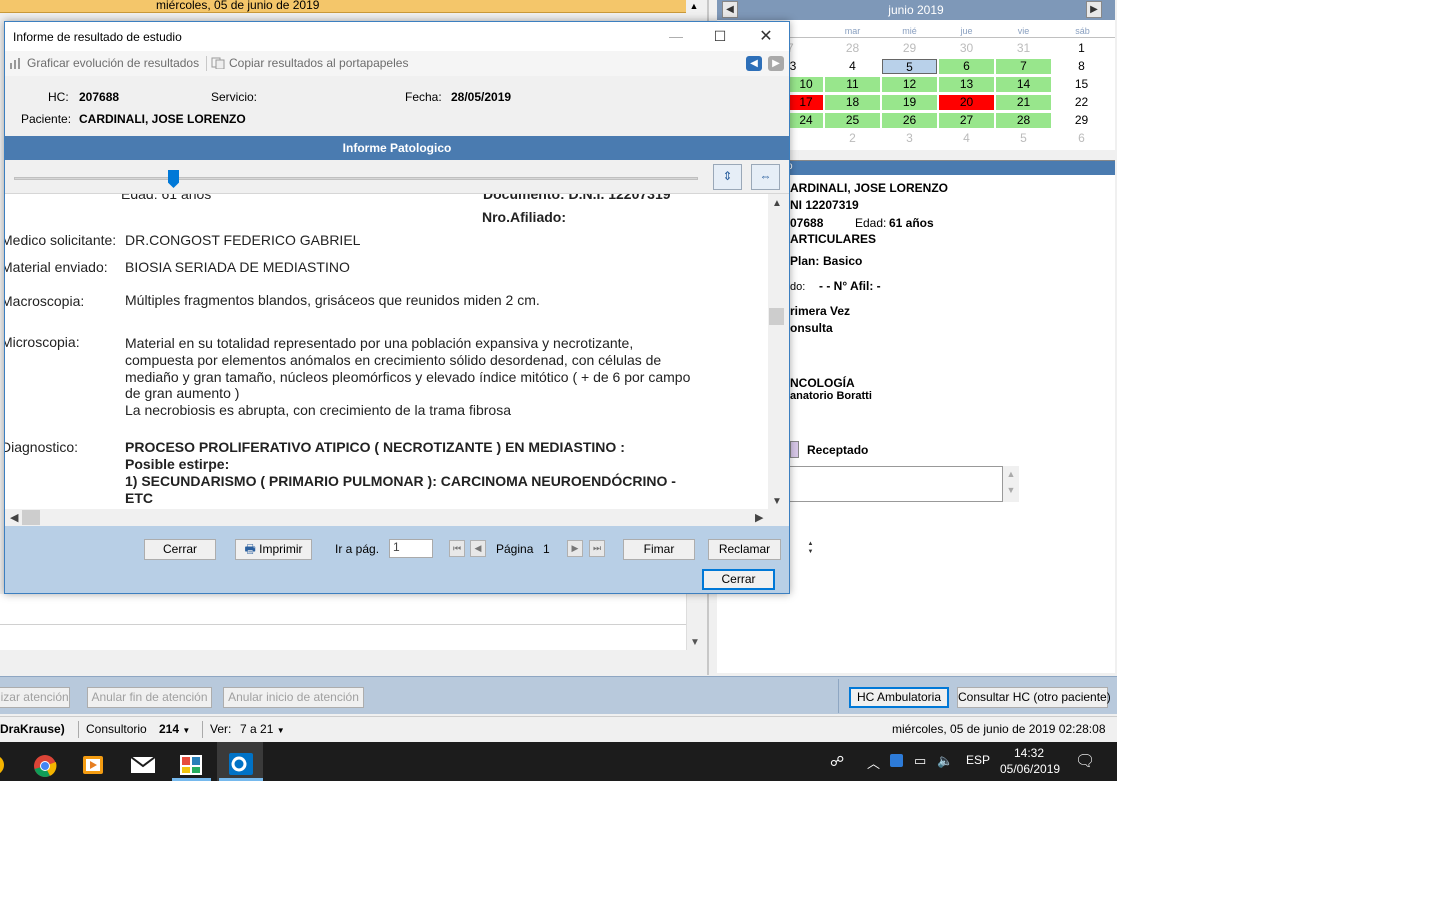 The image size is (1440, 900). Describe the element at coordinates (93, 762) in the screenshot. I see `media-player-icon` at that location.